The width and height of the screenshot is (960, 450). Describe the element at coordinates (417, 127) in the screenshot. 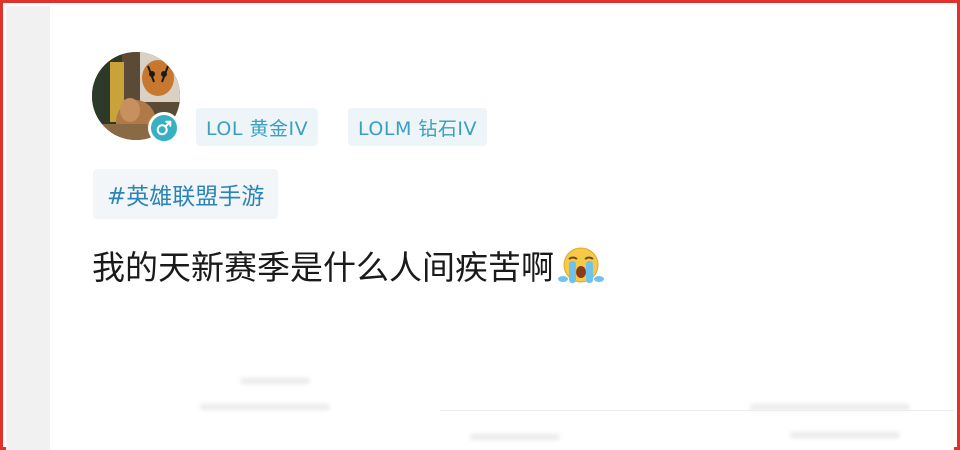

I see `game-tag-lolm: LOLM 钻石IV` at that location.